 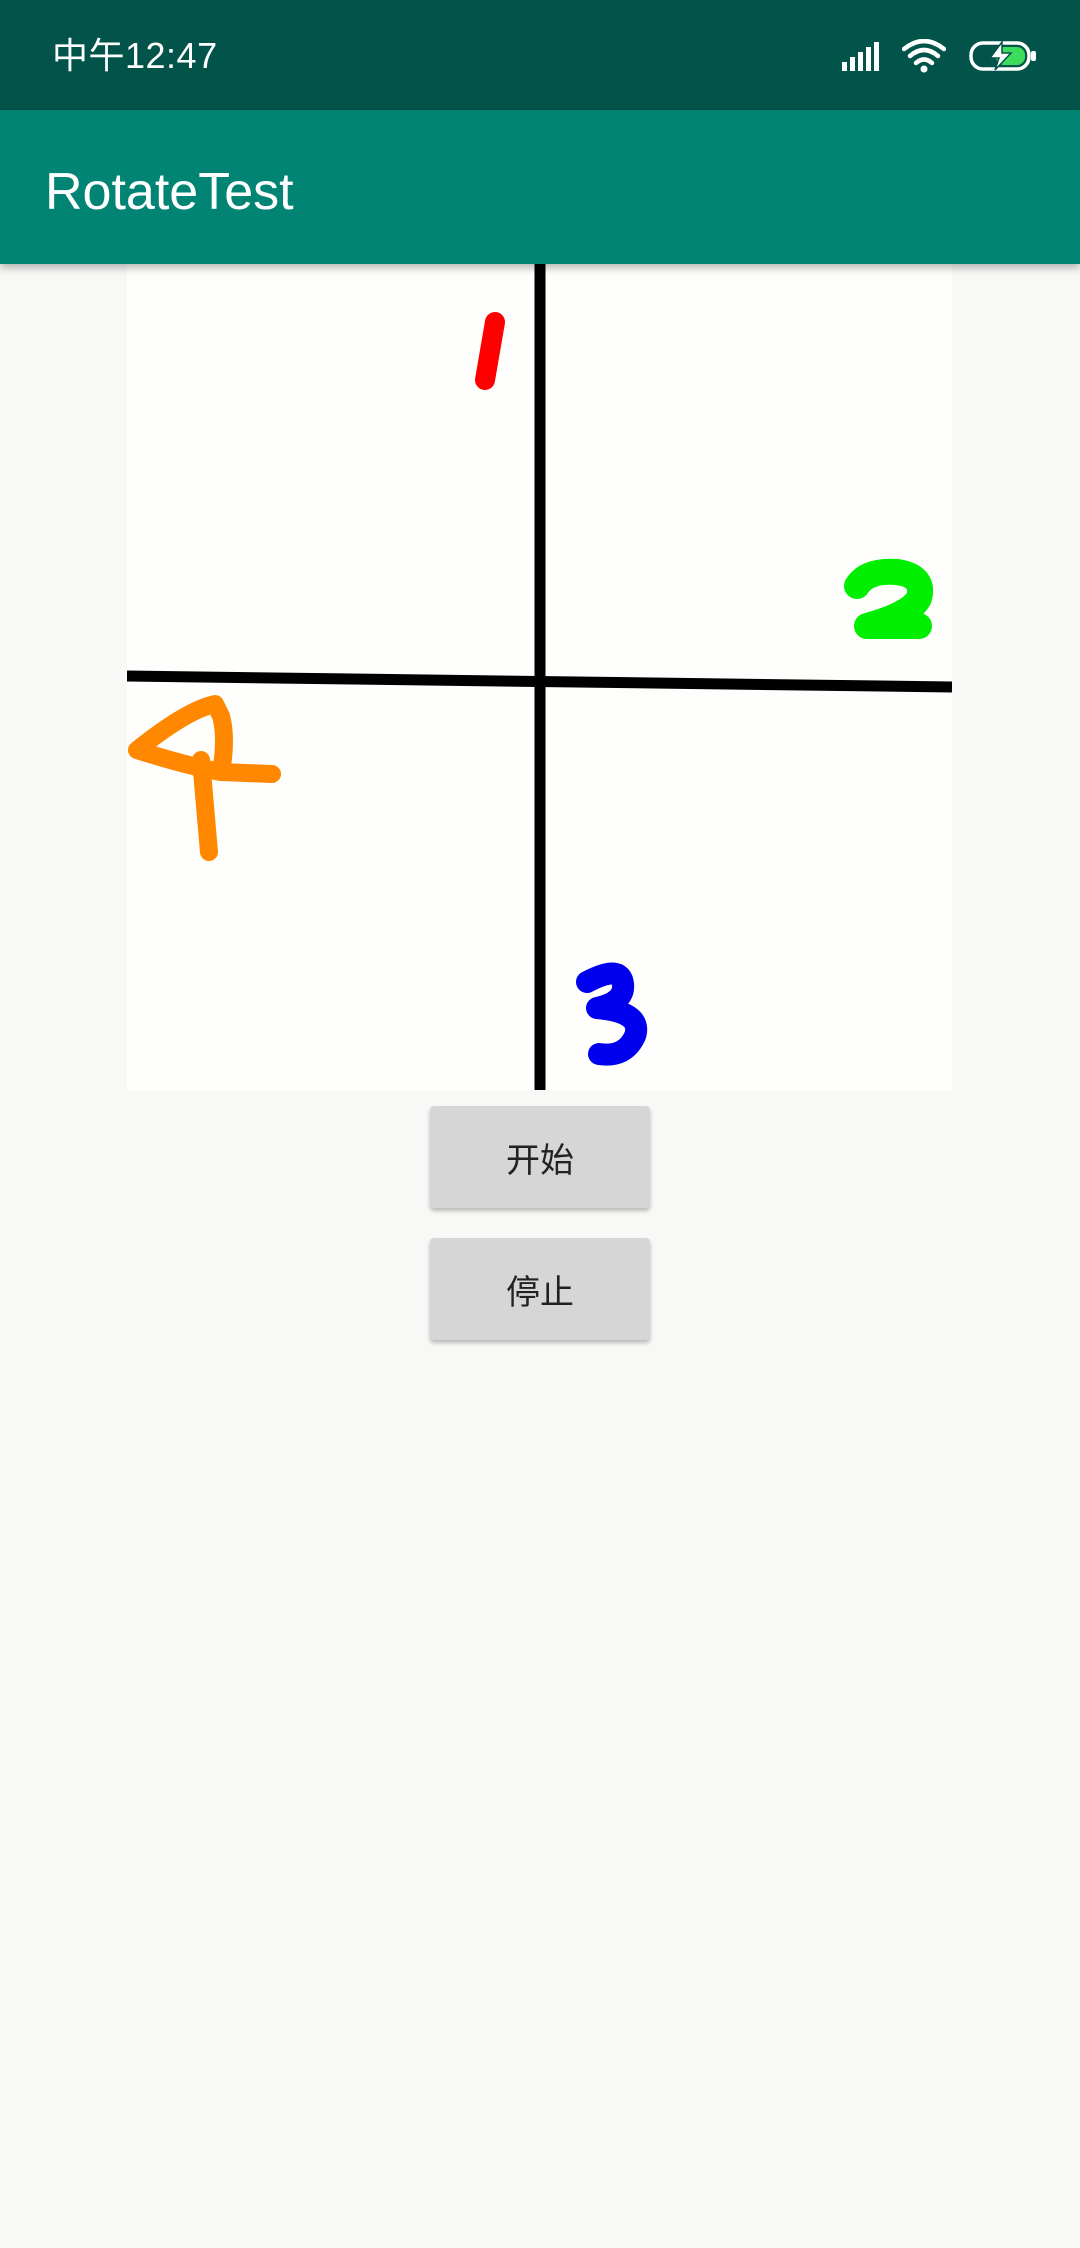 I want to click on wifi-icon, so click(x=924, y=58).